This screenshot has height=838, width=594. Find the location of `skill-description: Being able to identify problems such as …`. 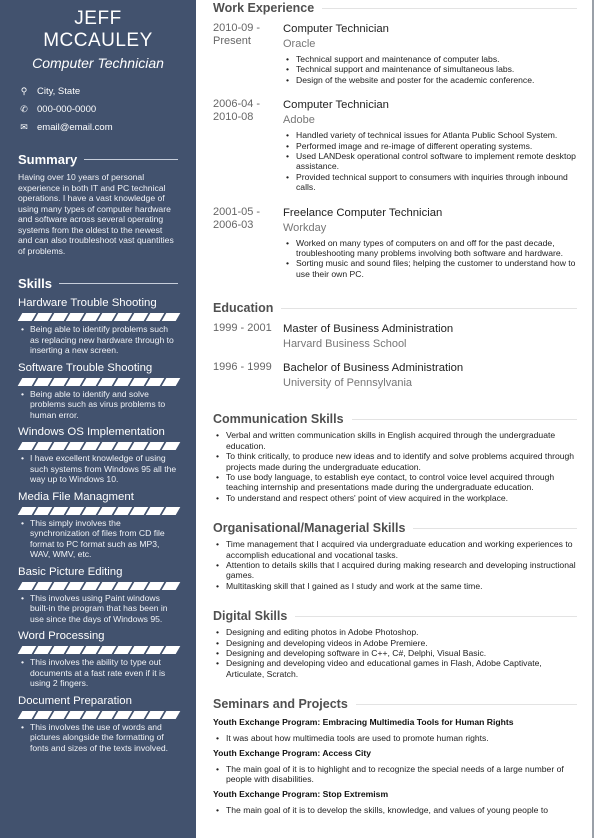

skill-description: Being able to identify problems such as … is located at coordinates (98, 340).